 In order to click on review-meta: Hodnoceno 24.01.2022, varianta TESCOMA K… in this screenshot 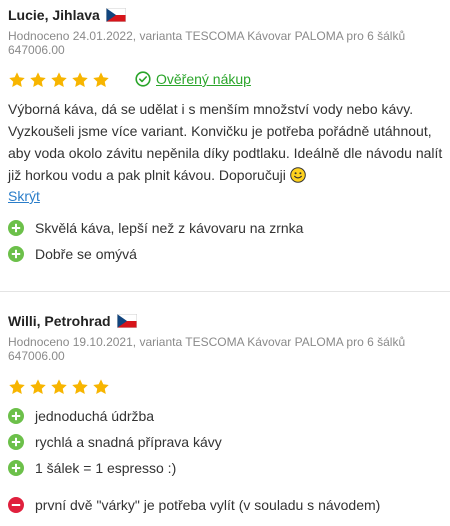, I will do `click(206, 43)`.